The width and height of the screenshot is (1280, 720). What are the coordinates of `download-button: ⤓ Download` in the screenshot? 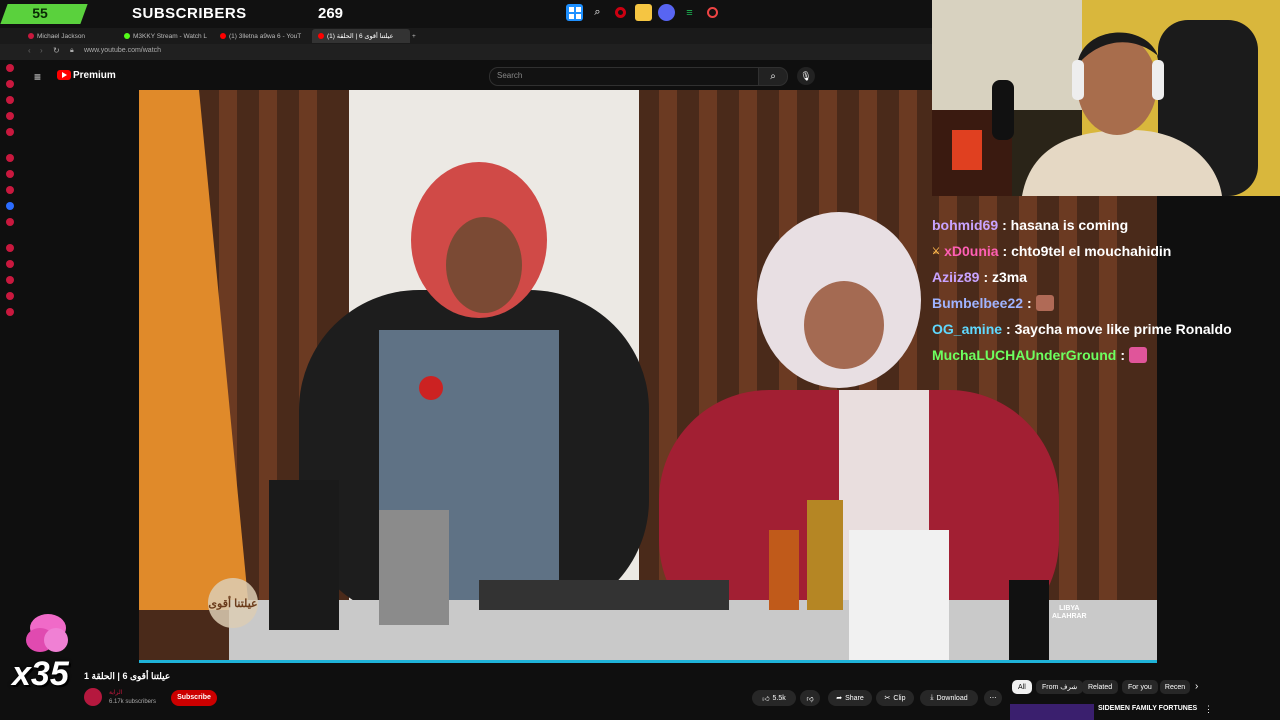 It's located at (949, 698).